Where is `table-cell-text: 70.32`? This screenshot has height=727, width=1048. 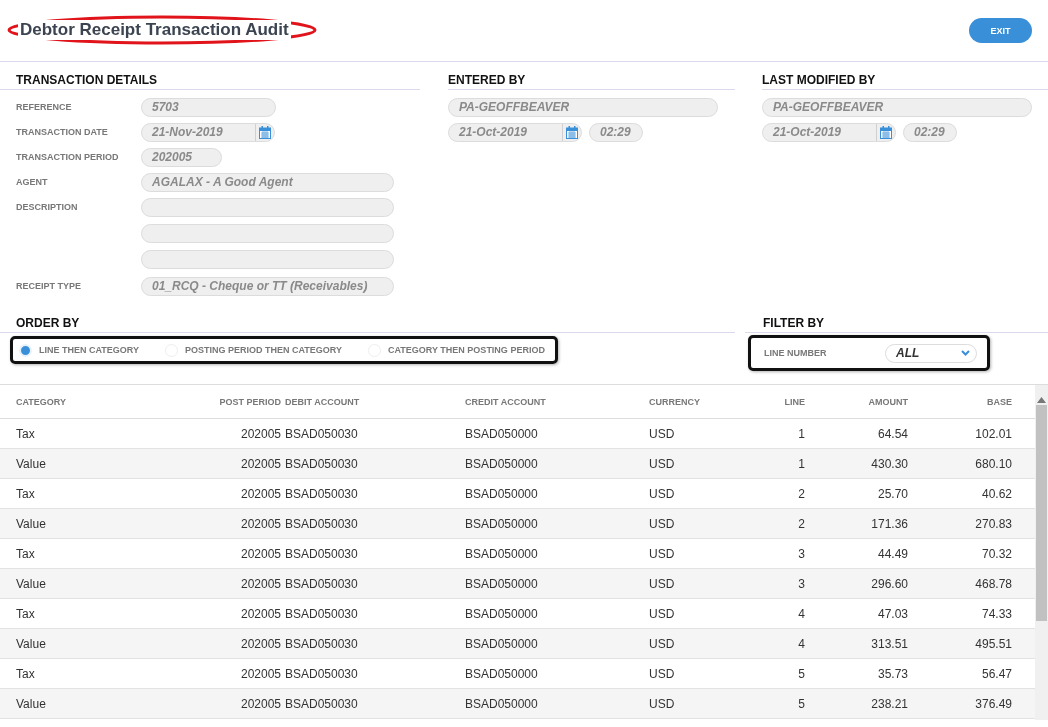
table-cell-text: 70.32 is located at coordinates (996, 553).